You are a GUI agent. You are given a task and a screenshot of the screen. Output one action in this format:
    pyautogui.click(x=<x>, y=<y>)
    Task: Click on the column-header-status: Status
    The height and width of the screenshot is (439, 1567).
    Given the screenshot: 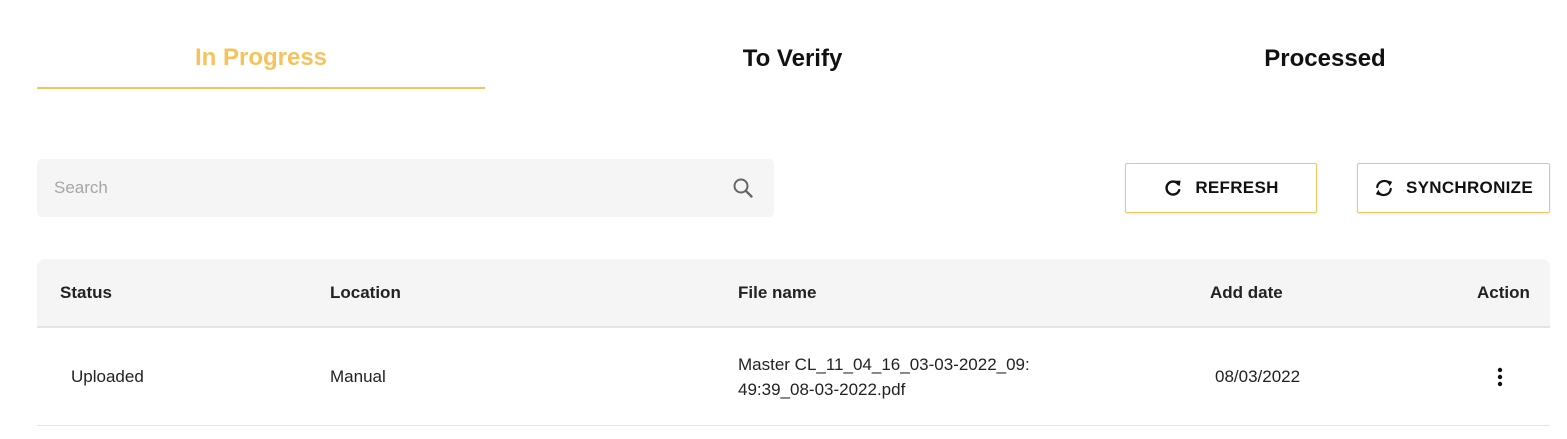 What is the action you would take?
    pyautogui.click(x=86, y=292)
    